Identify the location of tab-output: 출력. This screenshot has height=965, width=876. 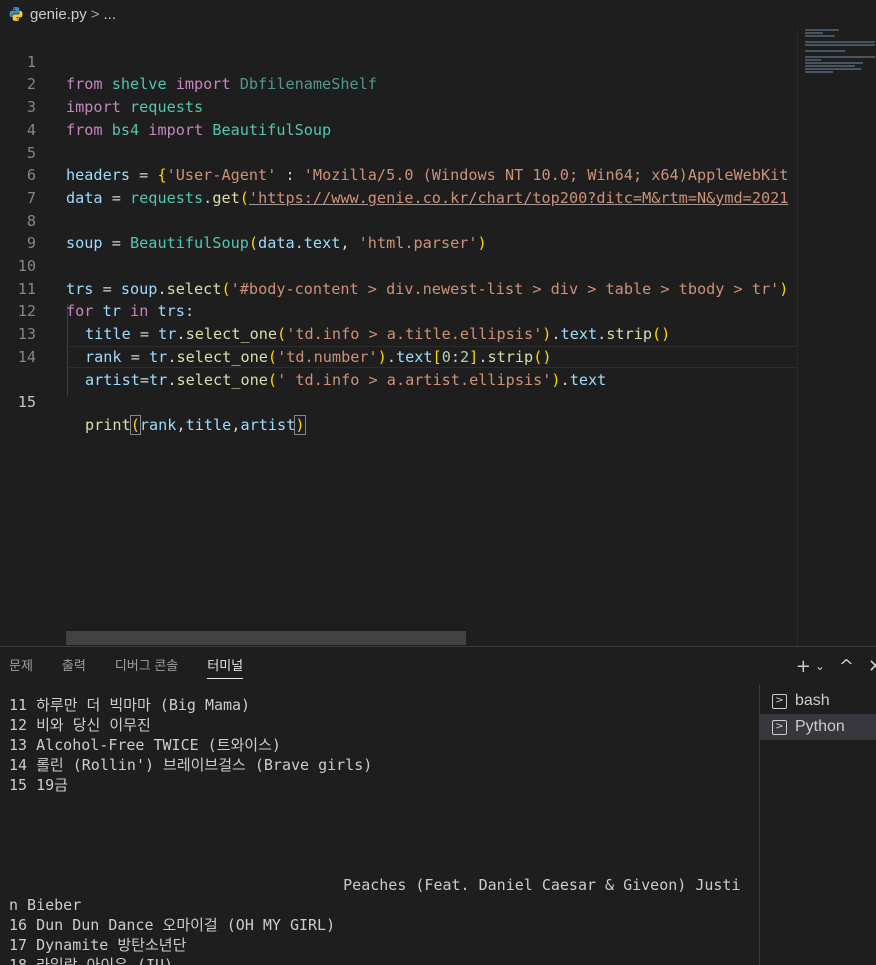
(74, 666).